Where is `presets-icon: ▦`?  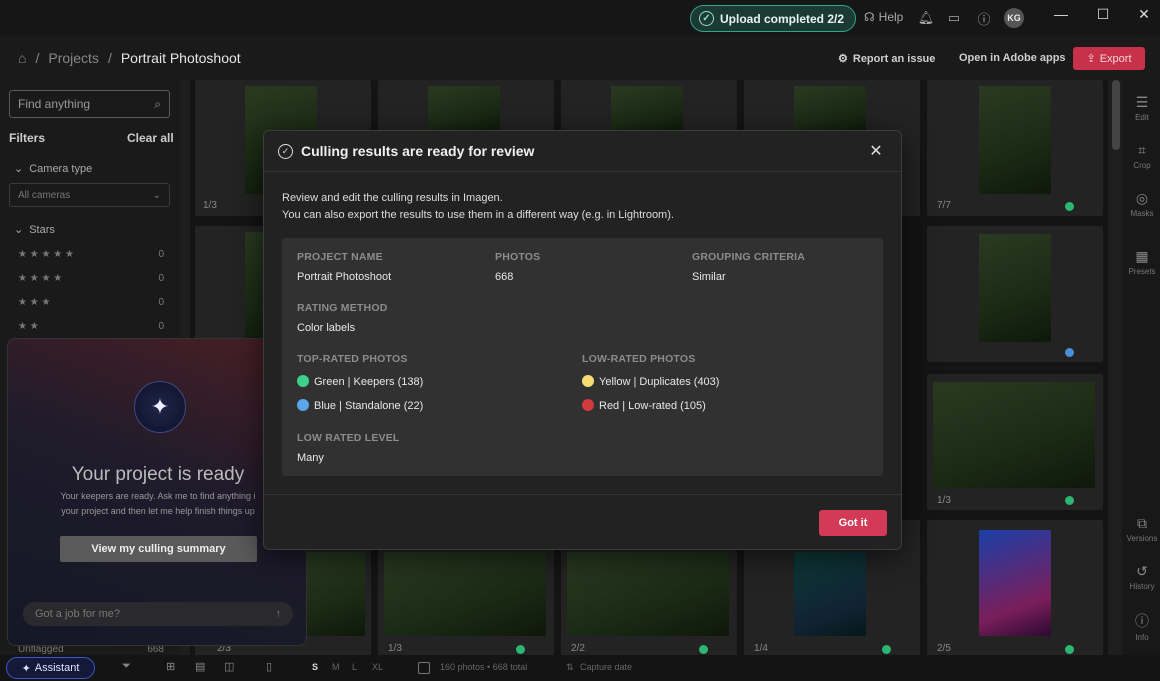 presets-icon: ▦ is located at coordinates (1142, 256).